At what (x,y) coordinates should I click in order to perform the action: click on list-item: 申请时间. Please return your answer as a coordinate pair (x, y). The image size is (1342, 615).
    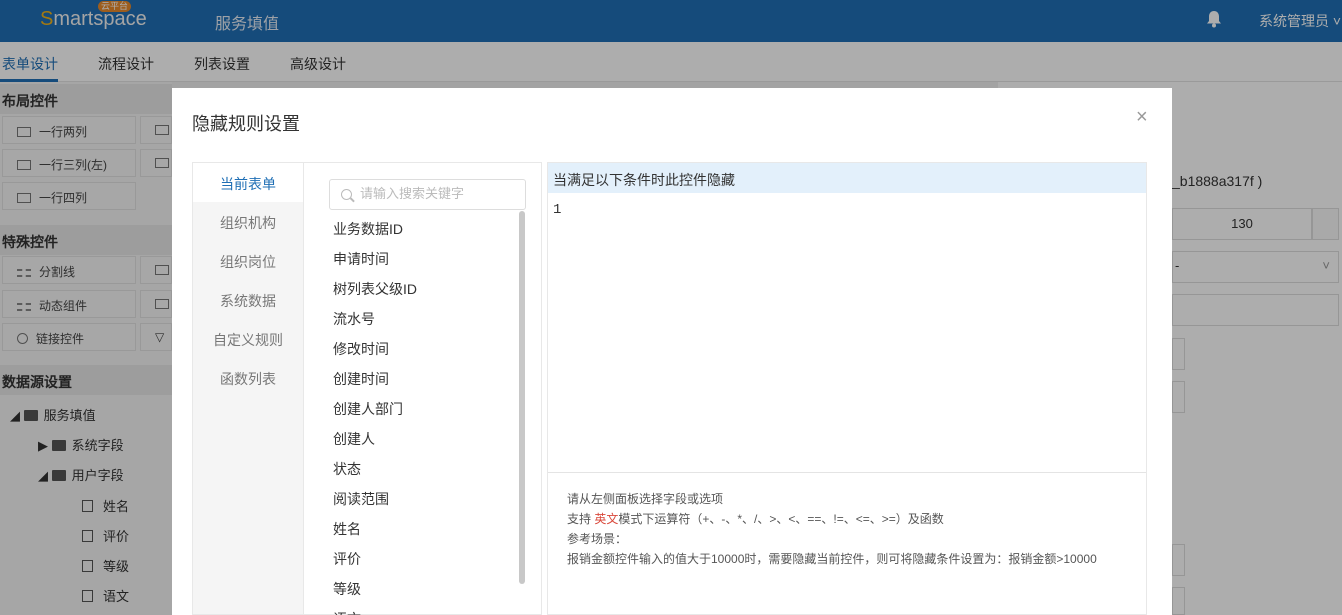
    Looking at the image, I should click on (423, 262).